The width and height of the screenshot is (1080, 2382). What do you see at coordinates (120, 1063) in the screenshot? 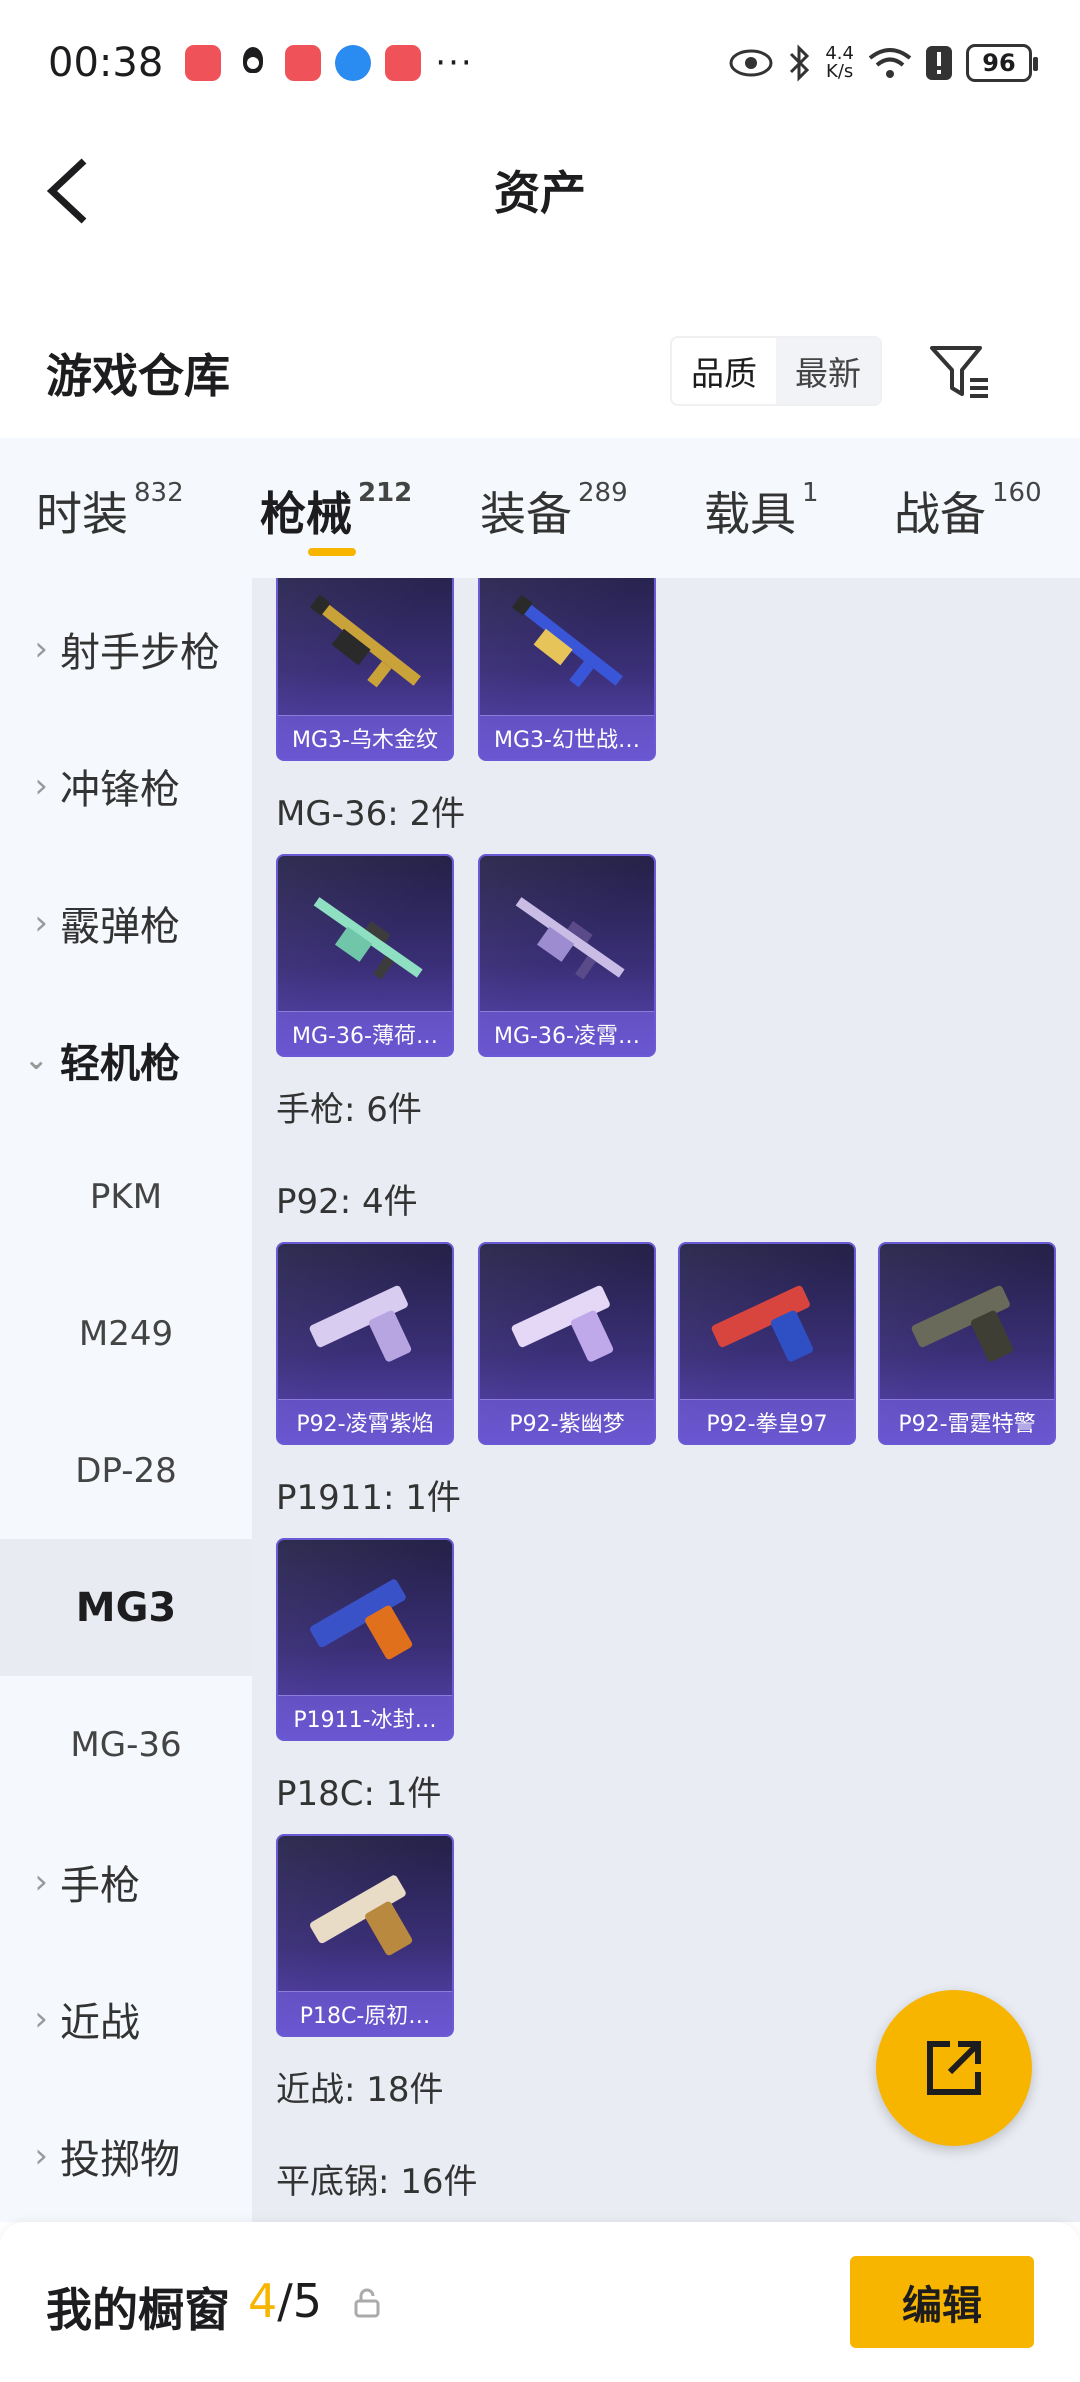
I see `sidebar-item-label: 轻机枪` at bounding box center [120, 1063].